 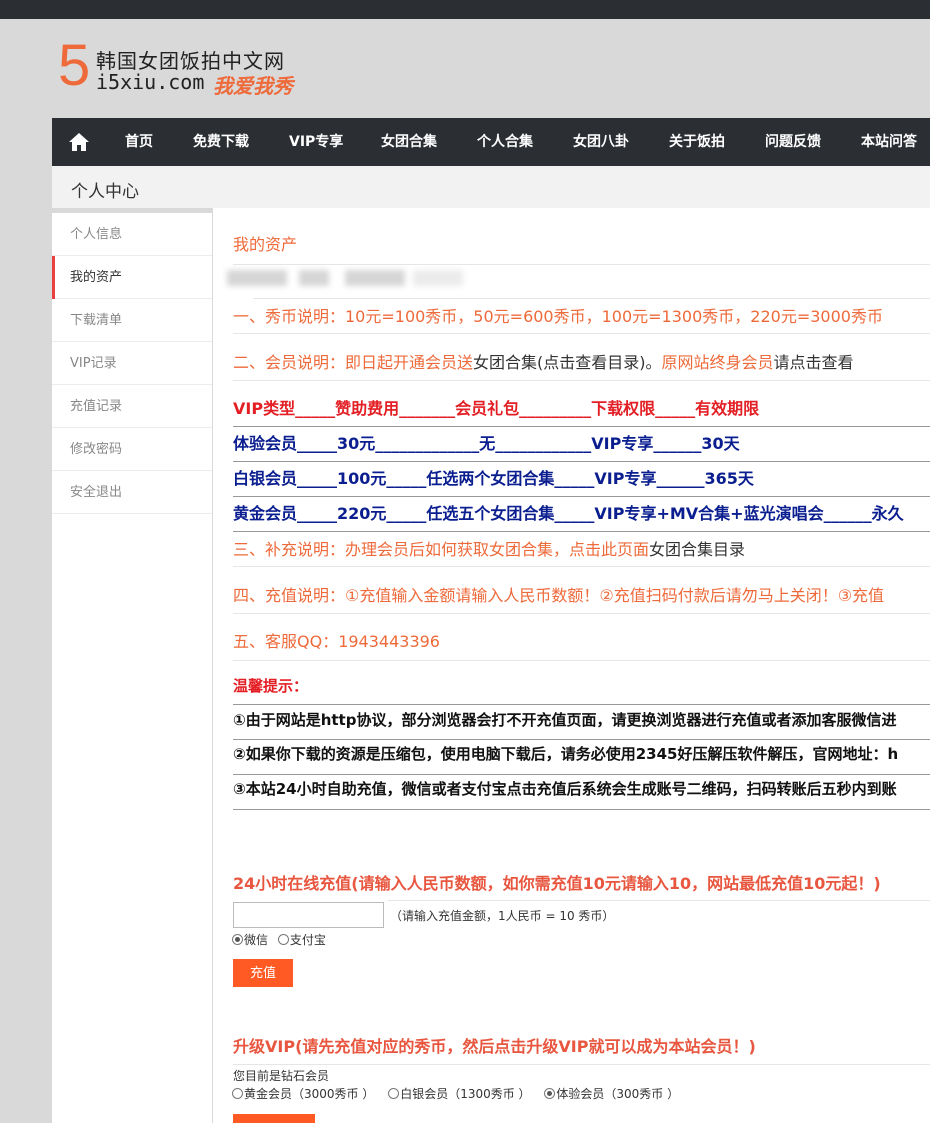 What do you see at coordinates (697, 549) in the screenshot?
I see `group-catalog-link: 女团合集目录` at bounding box center [697, 549].